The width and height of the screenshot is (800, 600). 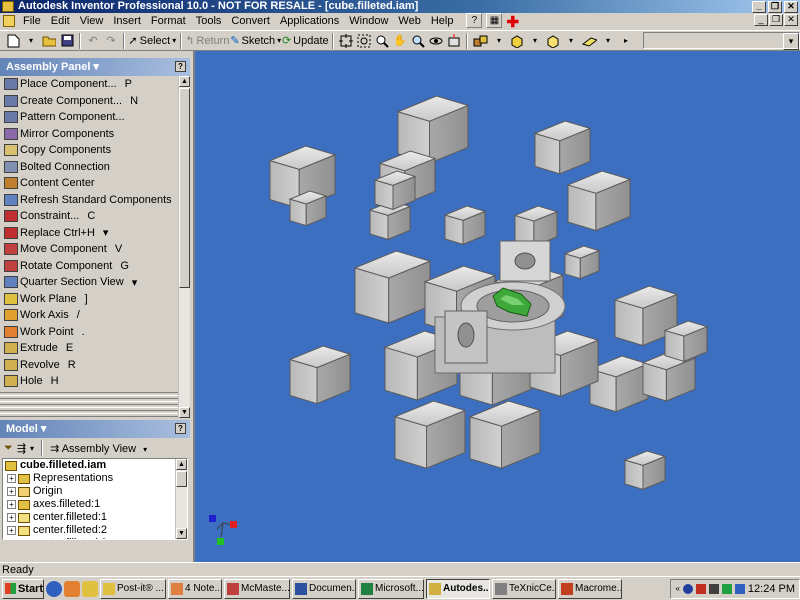 I want to click on find-icon: ⇶, so click(x=21, y=448).